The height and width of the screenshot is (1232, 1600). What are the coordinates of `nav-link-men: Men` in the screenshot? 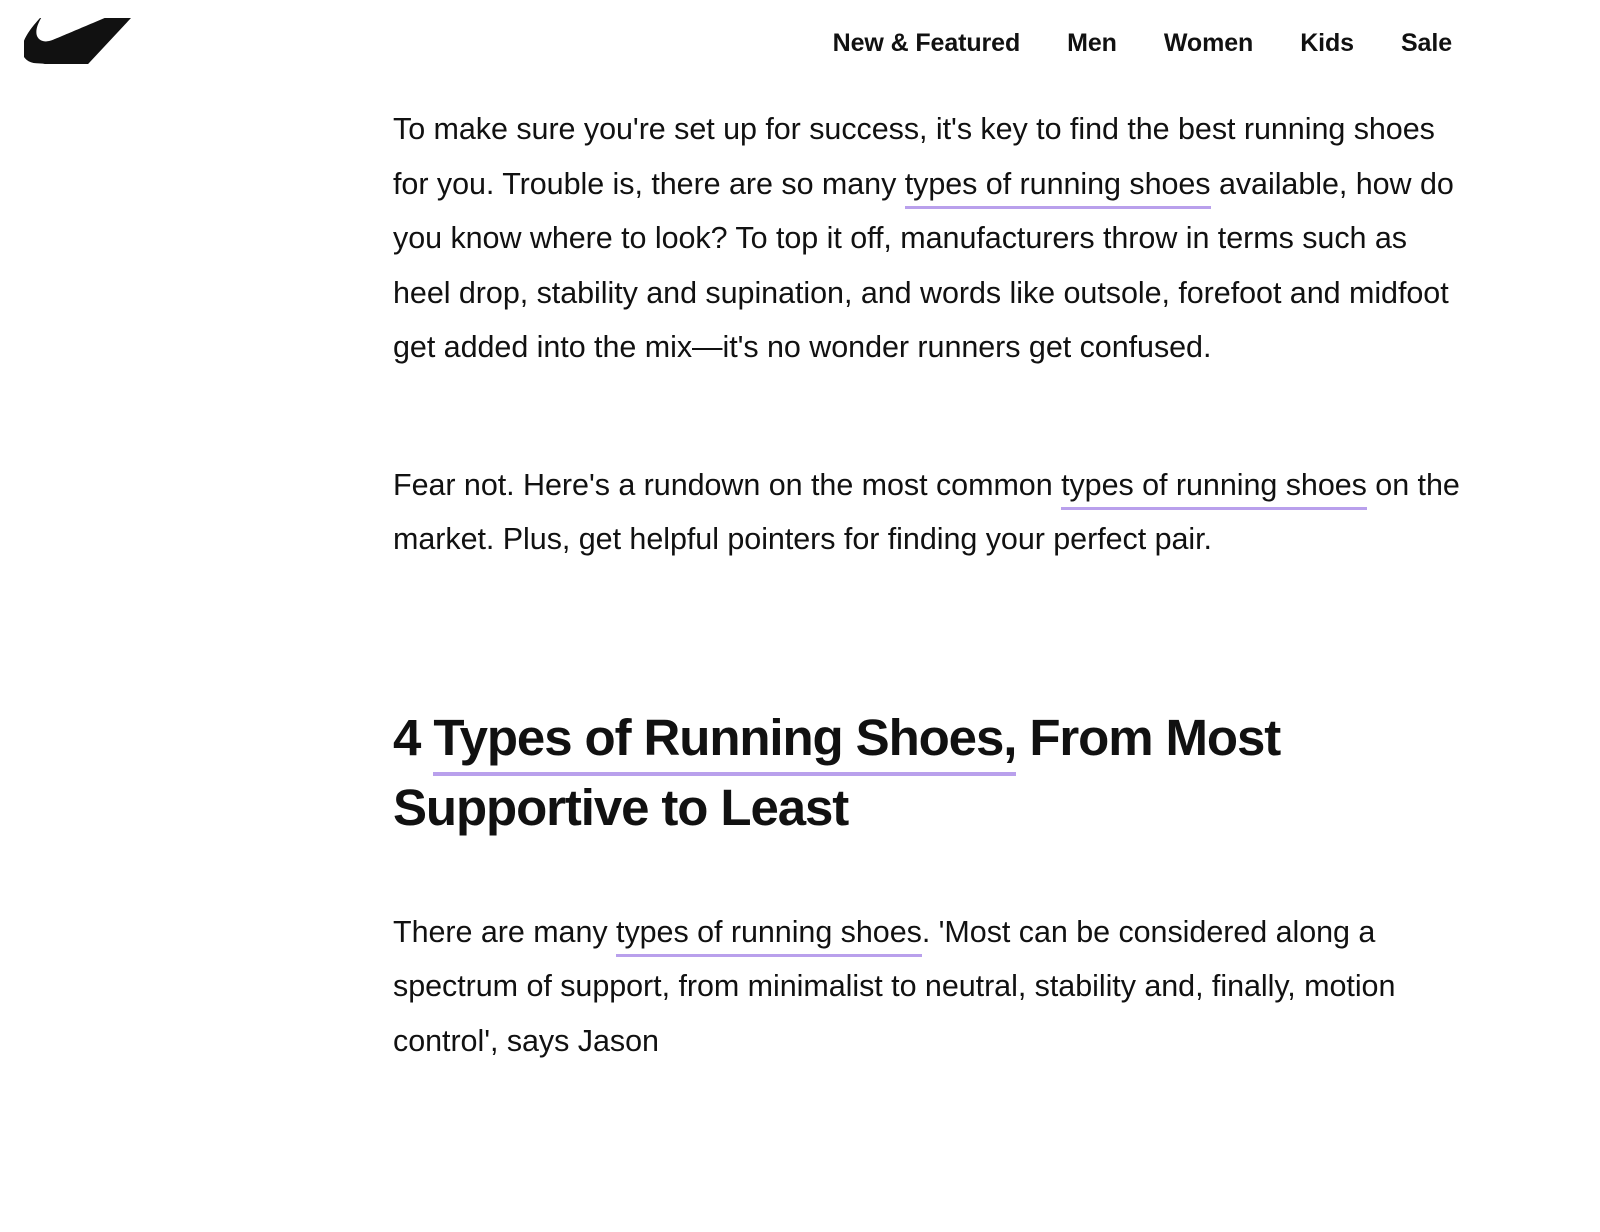 It's located at (1092, 43).